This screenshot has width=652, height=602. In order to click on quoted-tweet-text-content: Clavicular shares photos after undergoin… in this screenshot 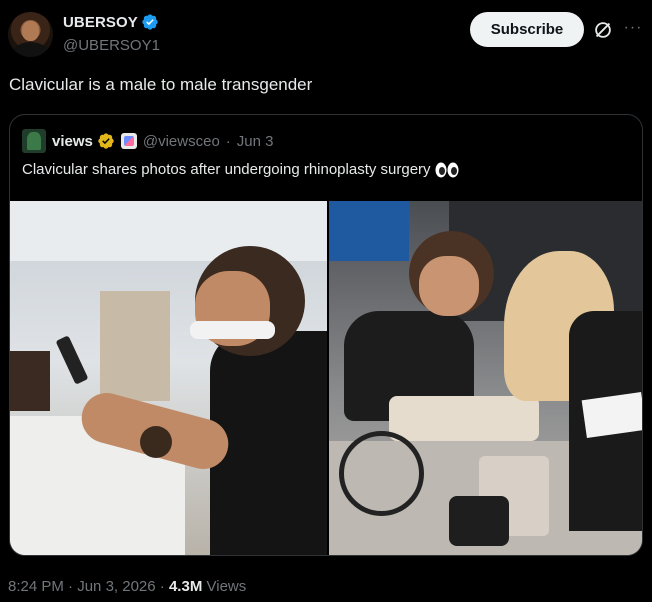, I will do `click(226, 169)`.